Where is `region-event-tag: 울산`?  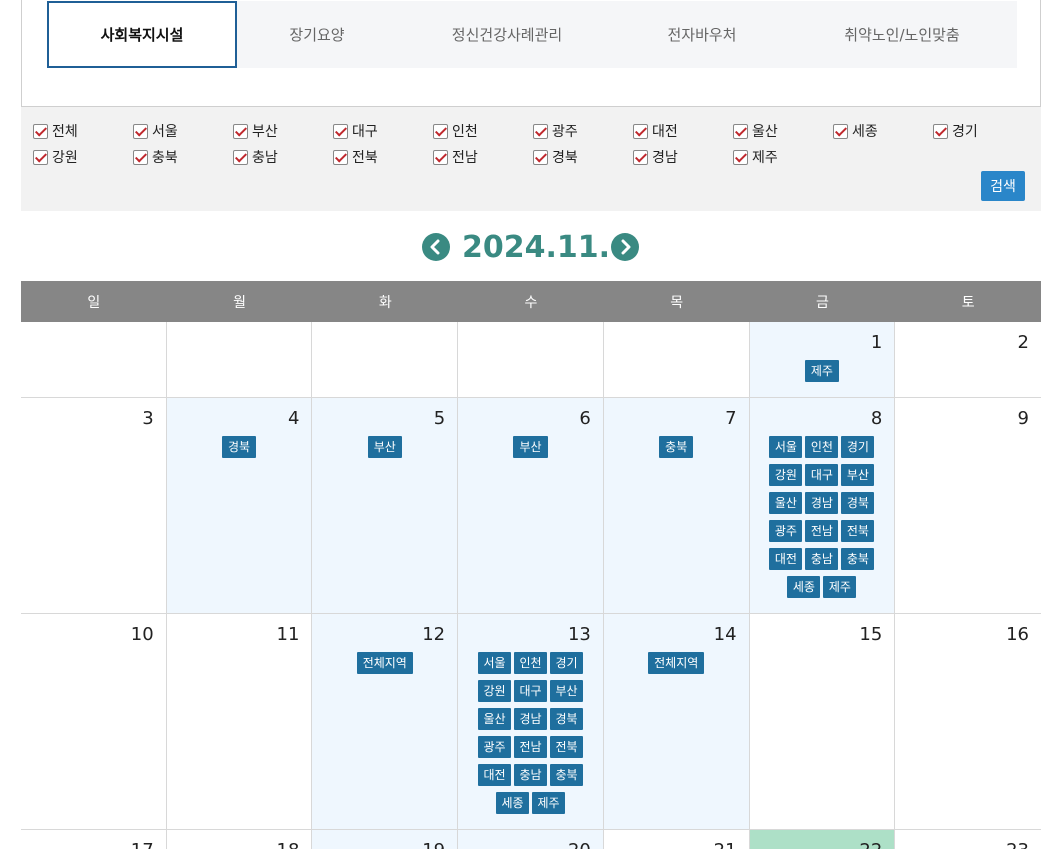
region-event-tag: 울산 is located at coordinates (786, 503).